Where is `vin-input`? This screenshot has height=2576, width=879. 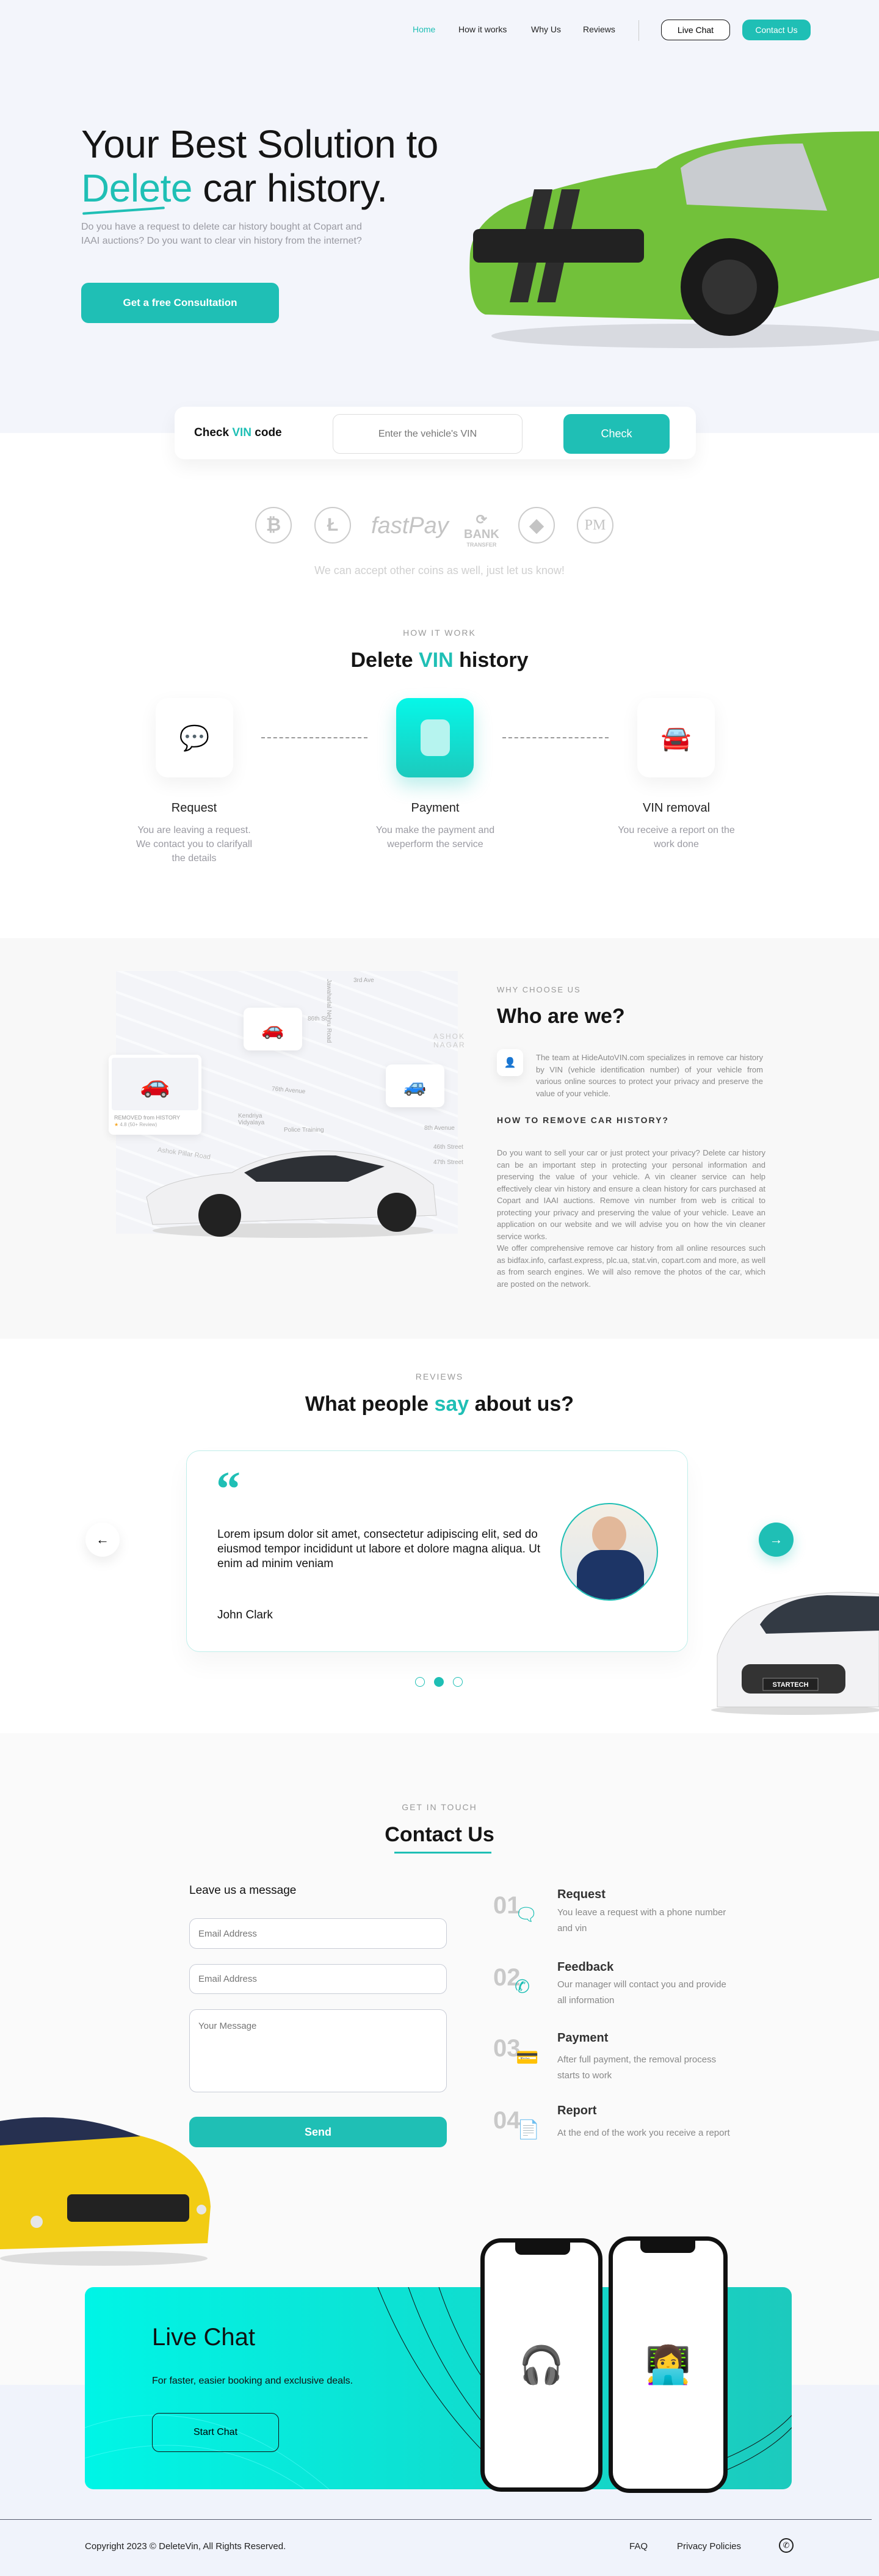 vin-input is located at coordinates (428, 434).